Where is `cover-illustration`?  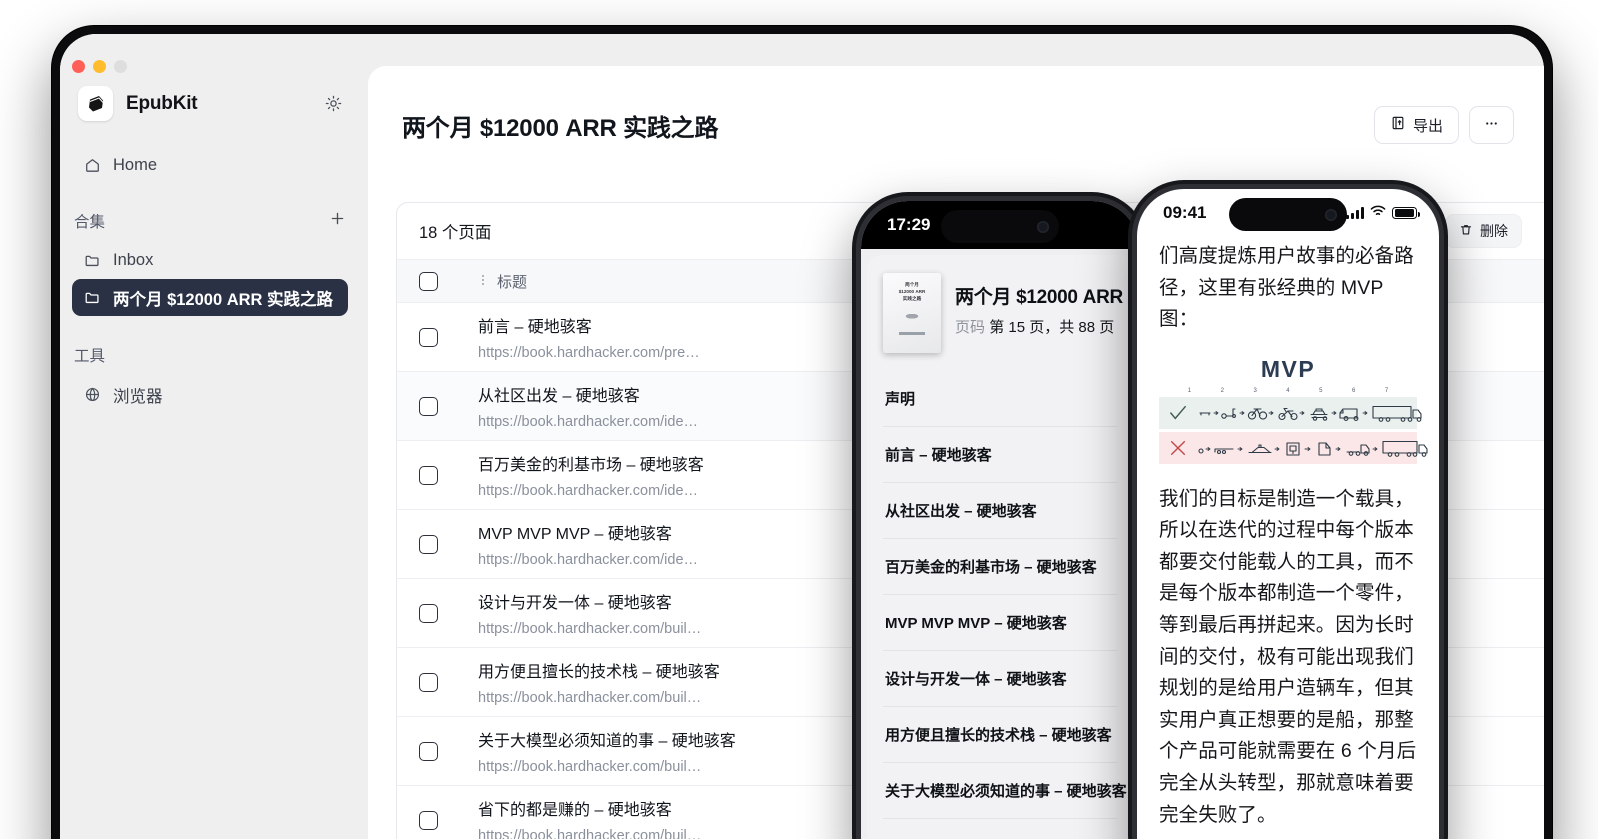
cover-illustration is located at coordinates (912, 315).